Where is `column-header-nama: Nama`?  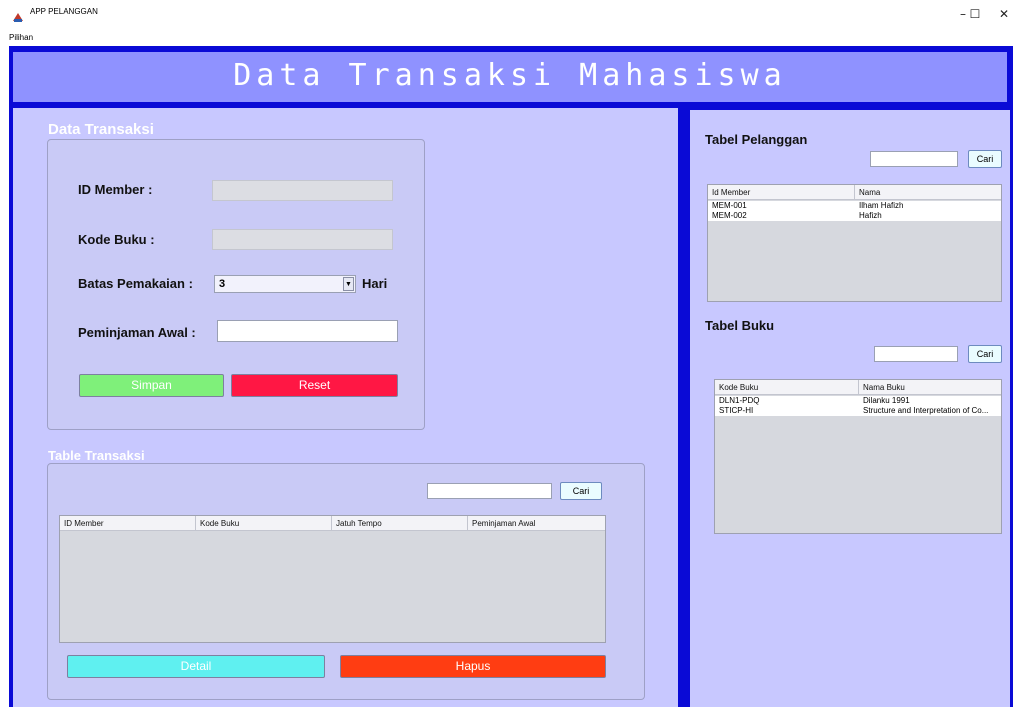 column-header-nama: Nama is located at coordinates (928, 192).